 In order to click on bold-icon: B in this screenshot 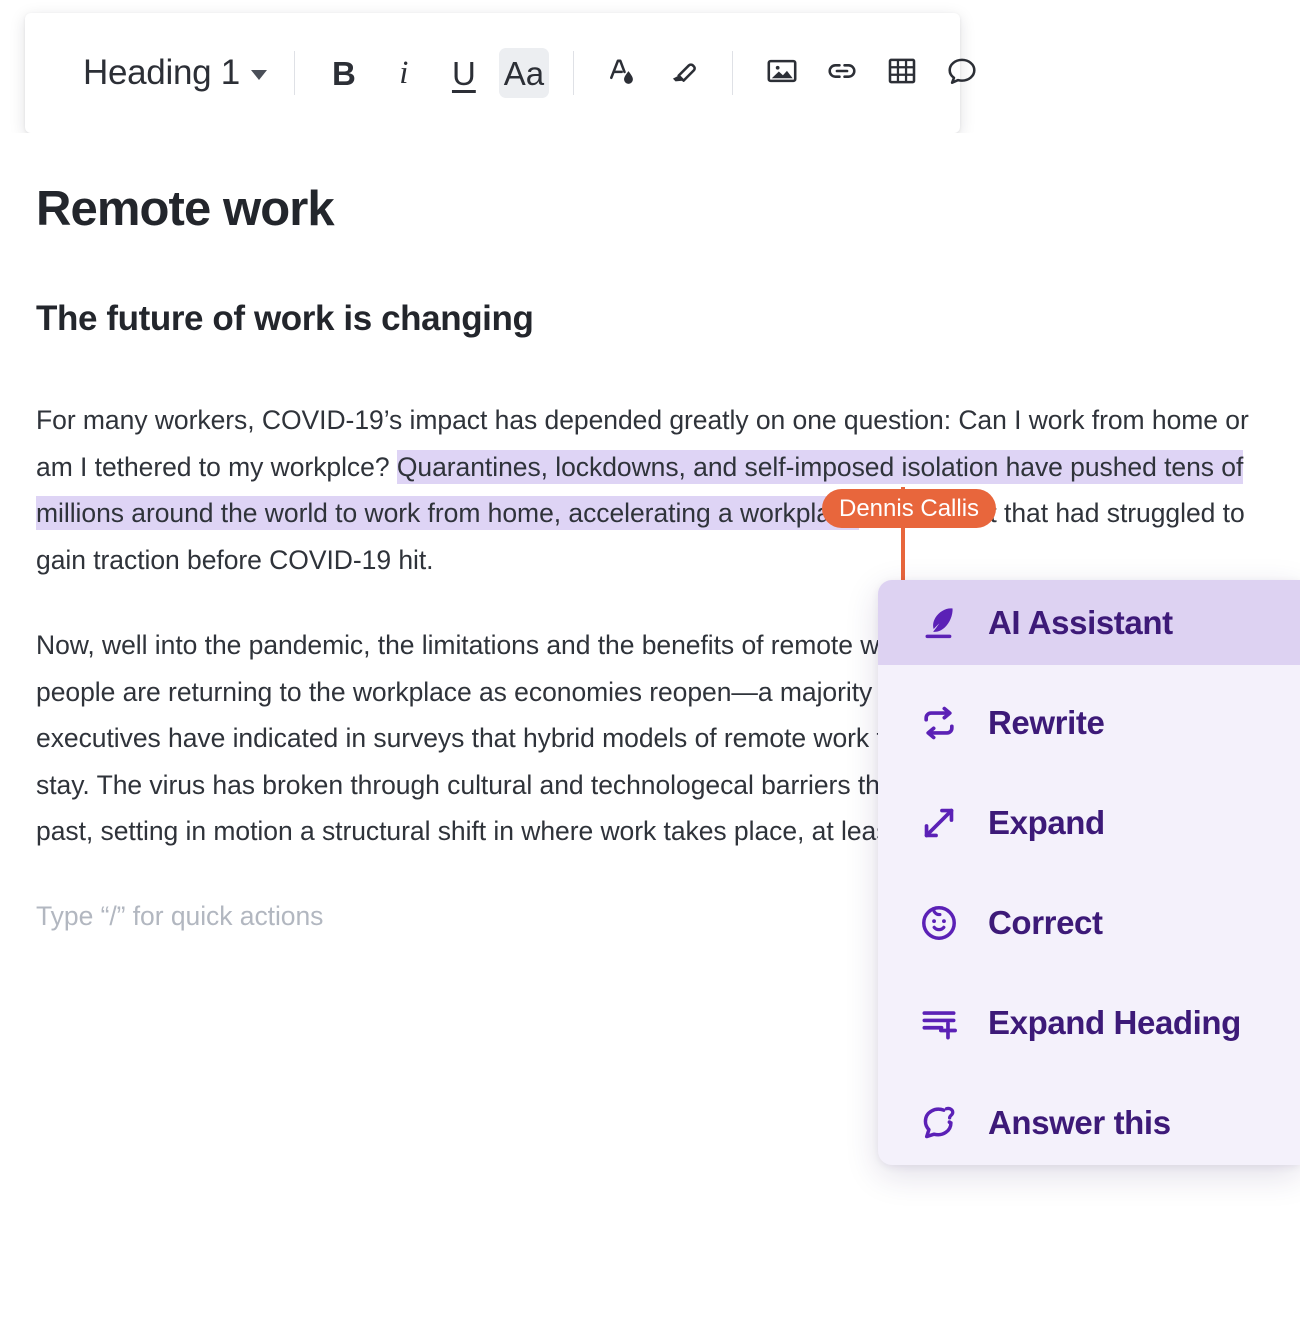, I will do `click(343, 73)`.